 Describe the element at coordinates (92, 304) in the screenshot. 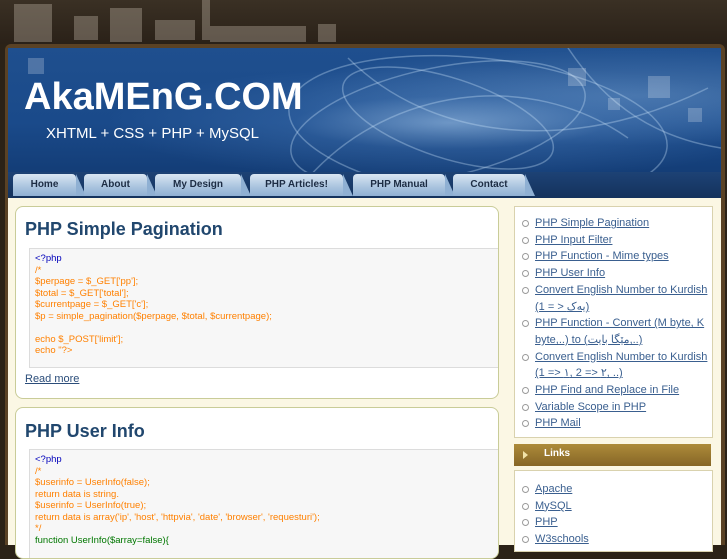

I see `code-line: $currentpage = $_GET['c'];` at that location.